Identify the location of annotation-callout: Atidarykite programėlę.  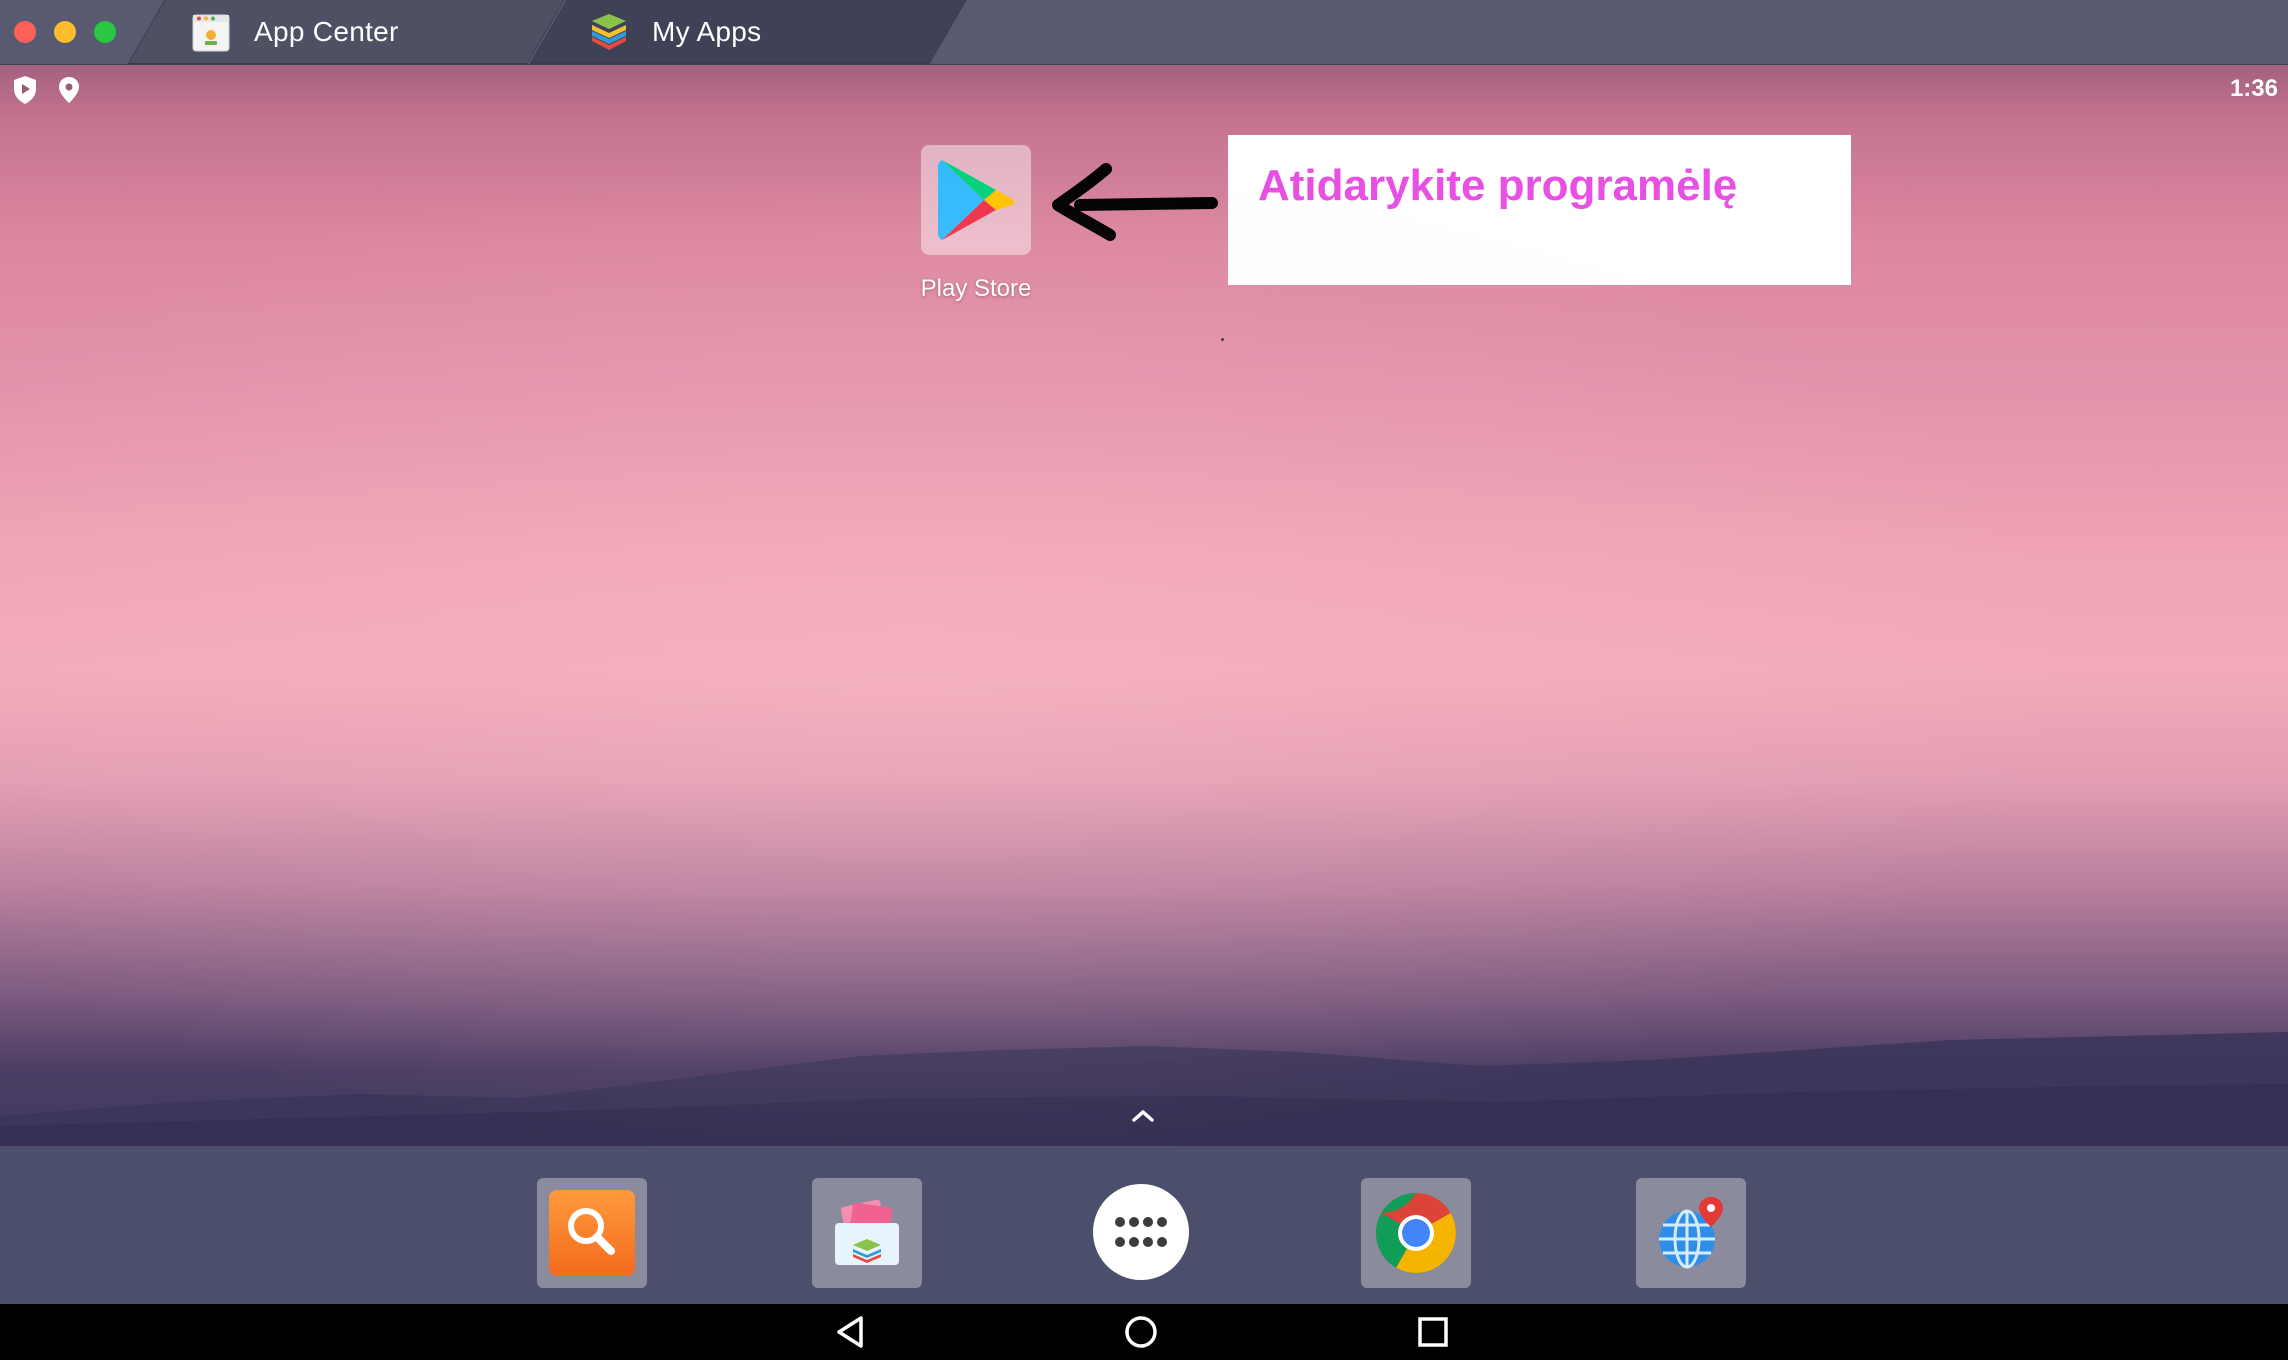
(1539, 210).